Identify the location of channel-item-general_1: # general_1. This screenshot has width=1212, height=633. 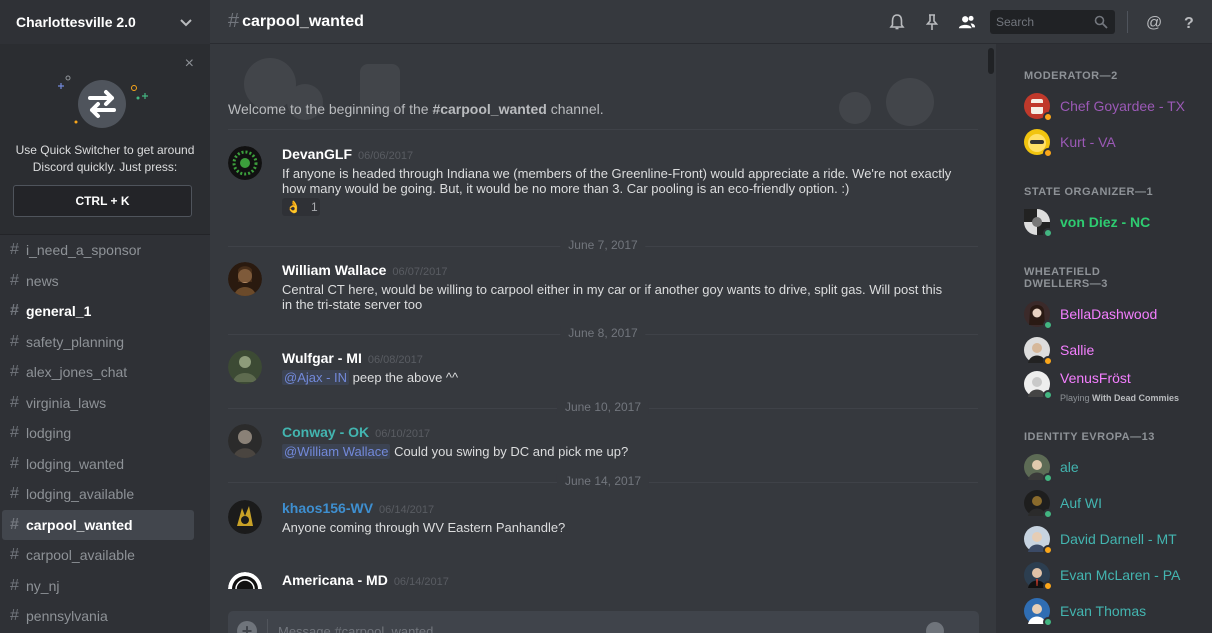
(98, 311).